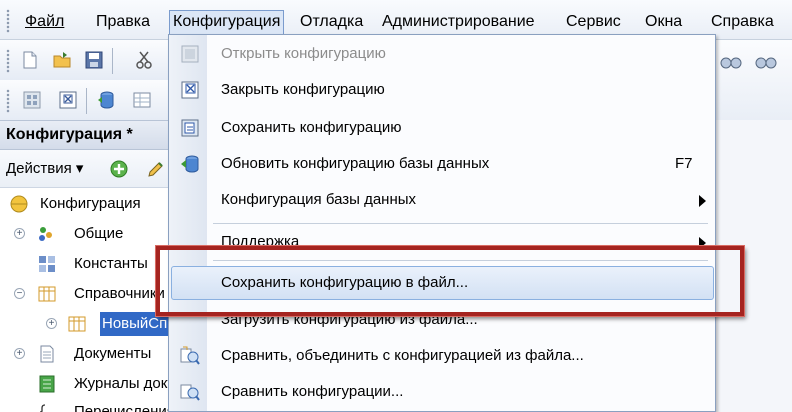  I want to click on open-folder-icon, so click(62, 60).